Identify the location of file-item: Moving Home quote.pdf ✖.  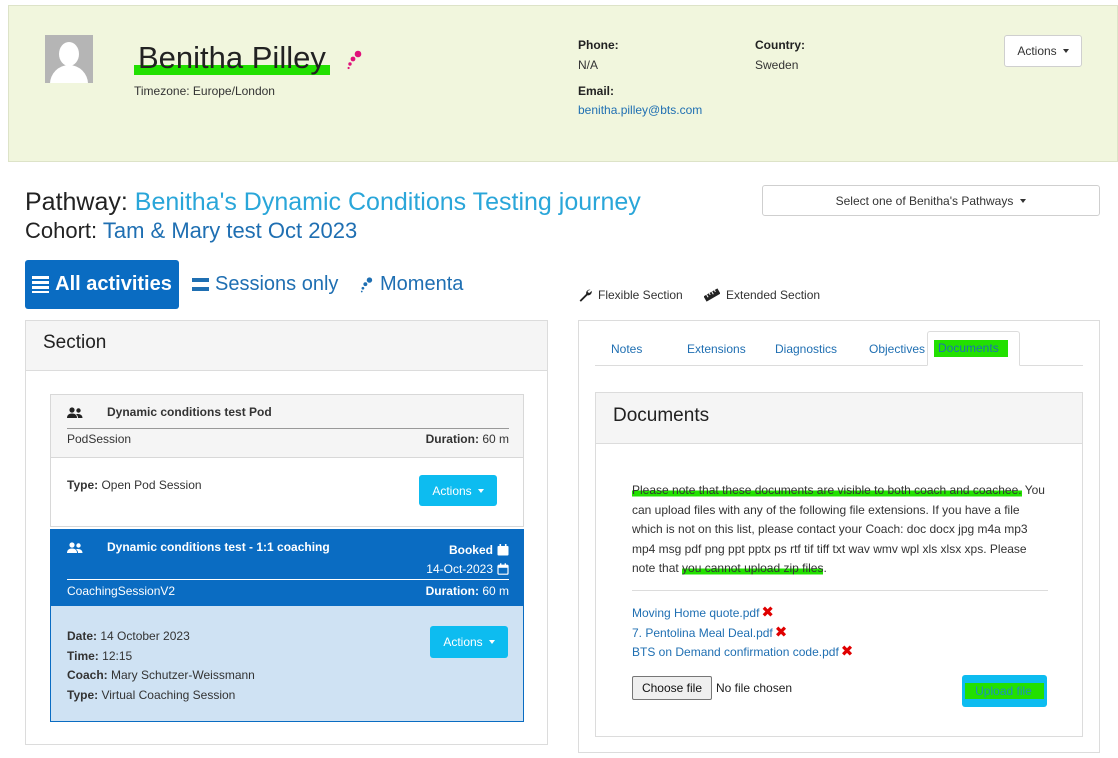
(703, 612).